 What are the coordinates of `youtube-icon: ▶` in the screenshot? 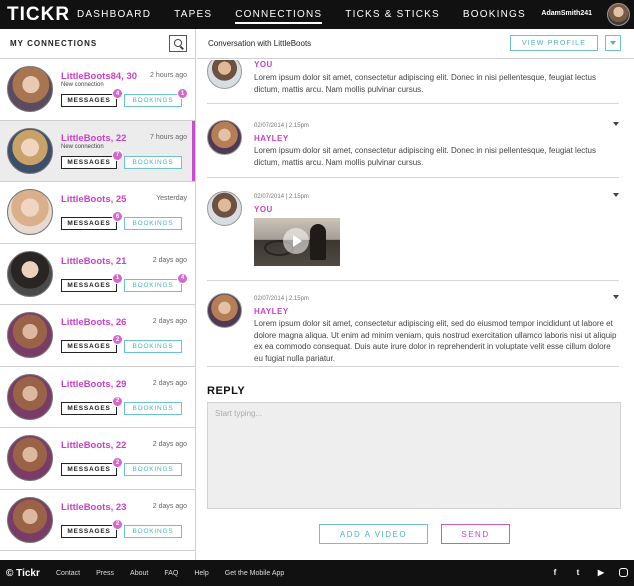 It's located at (601, 573).